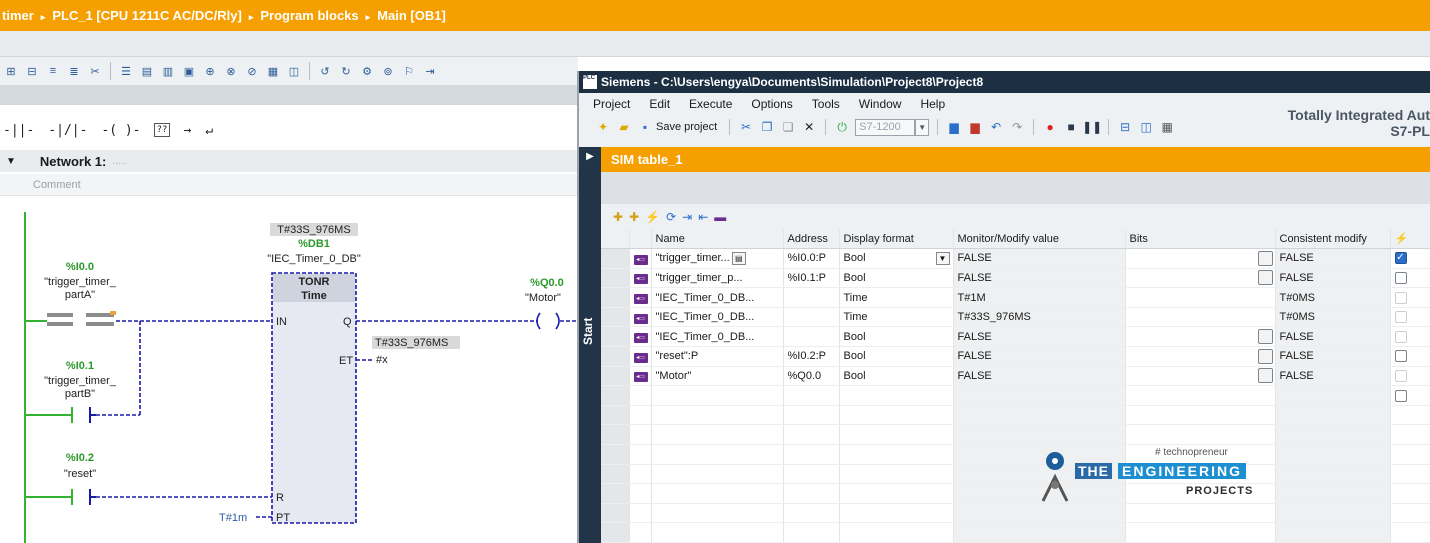  What do you see at coordinates (811, 239) in the screenshot?
I see `column-header-address: Address` at bounding box center [811, 239].